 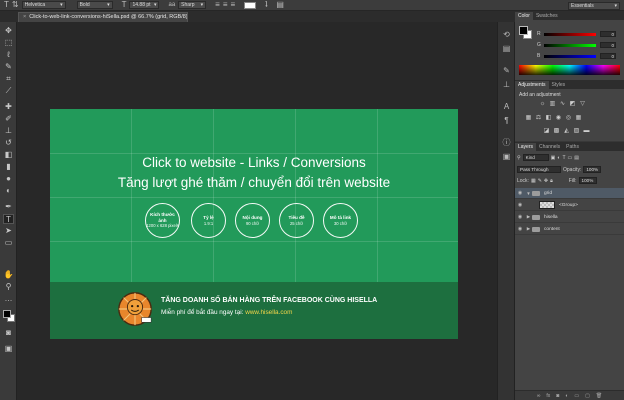 What do you see at coordinates (8, 31) in the screenshot?
I see `move-tool-icon: ✥` at bounding box center [8, 31].